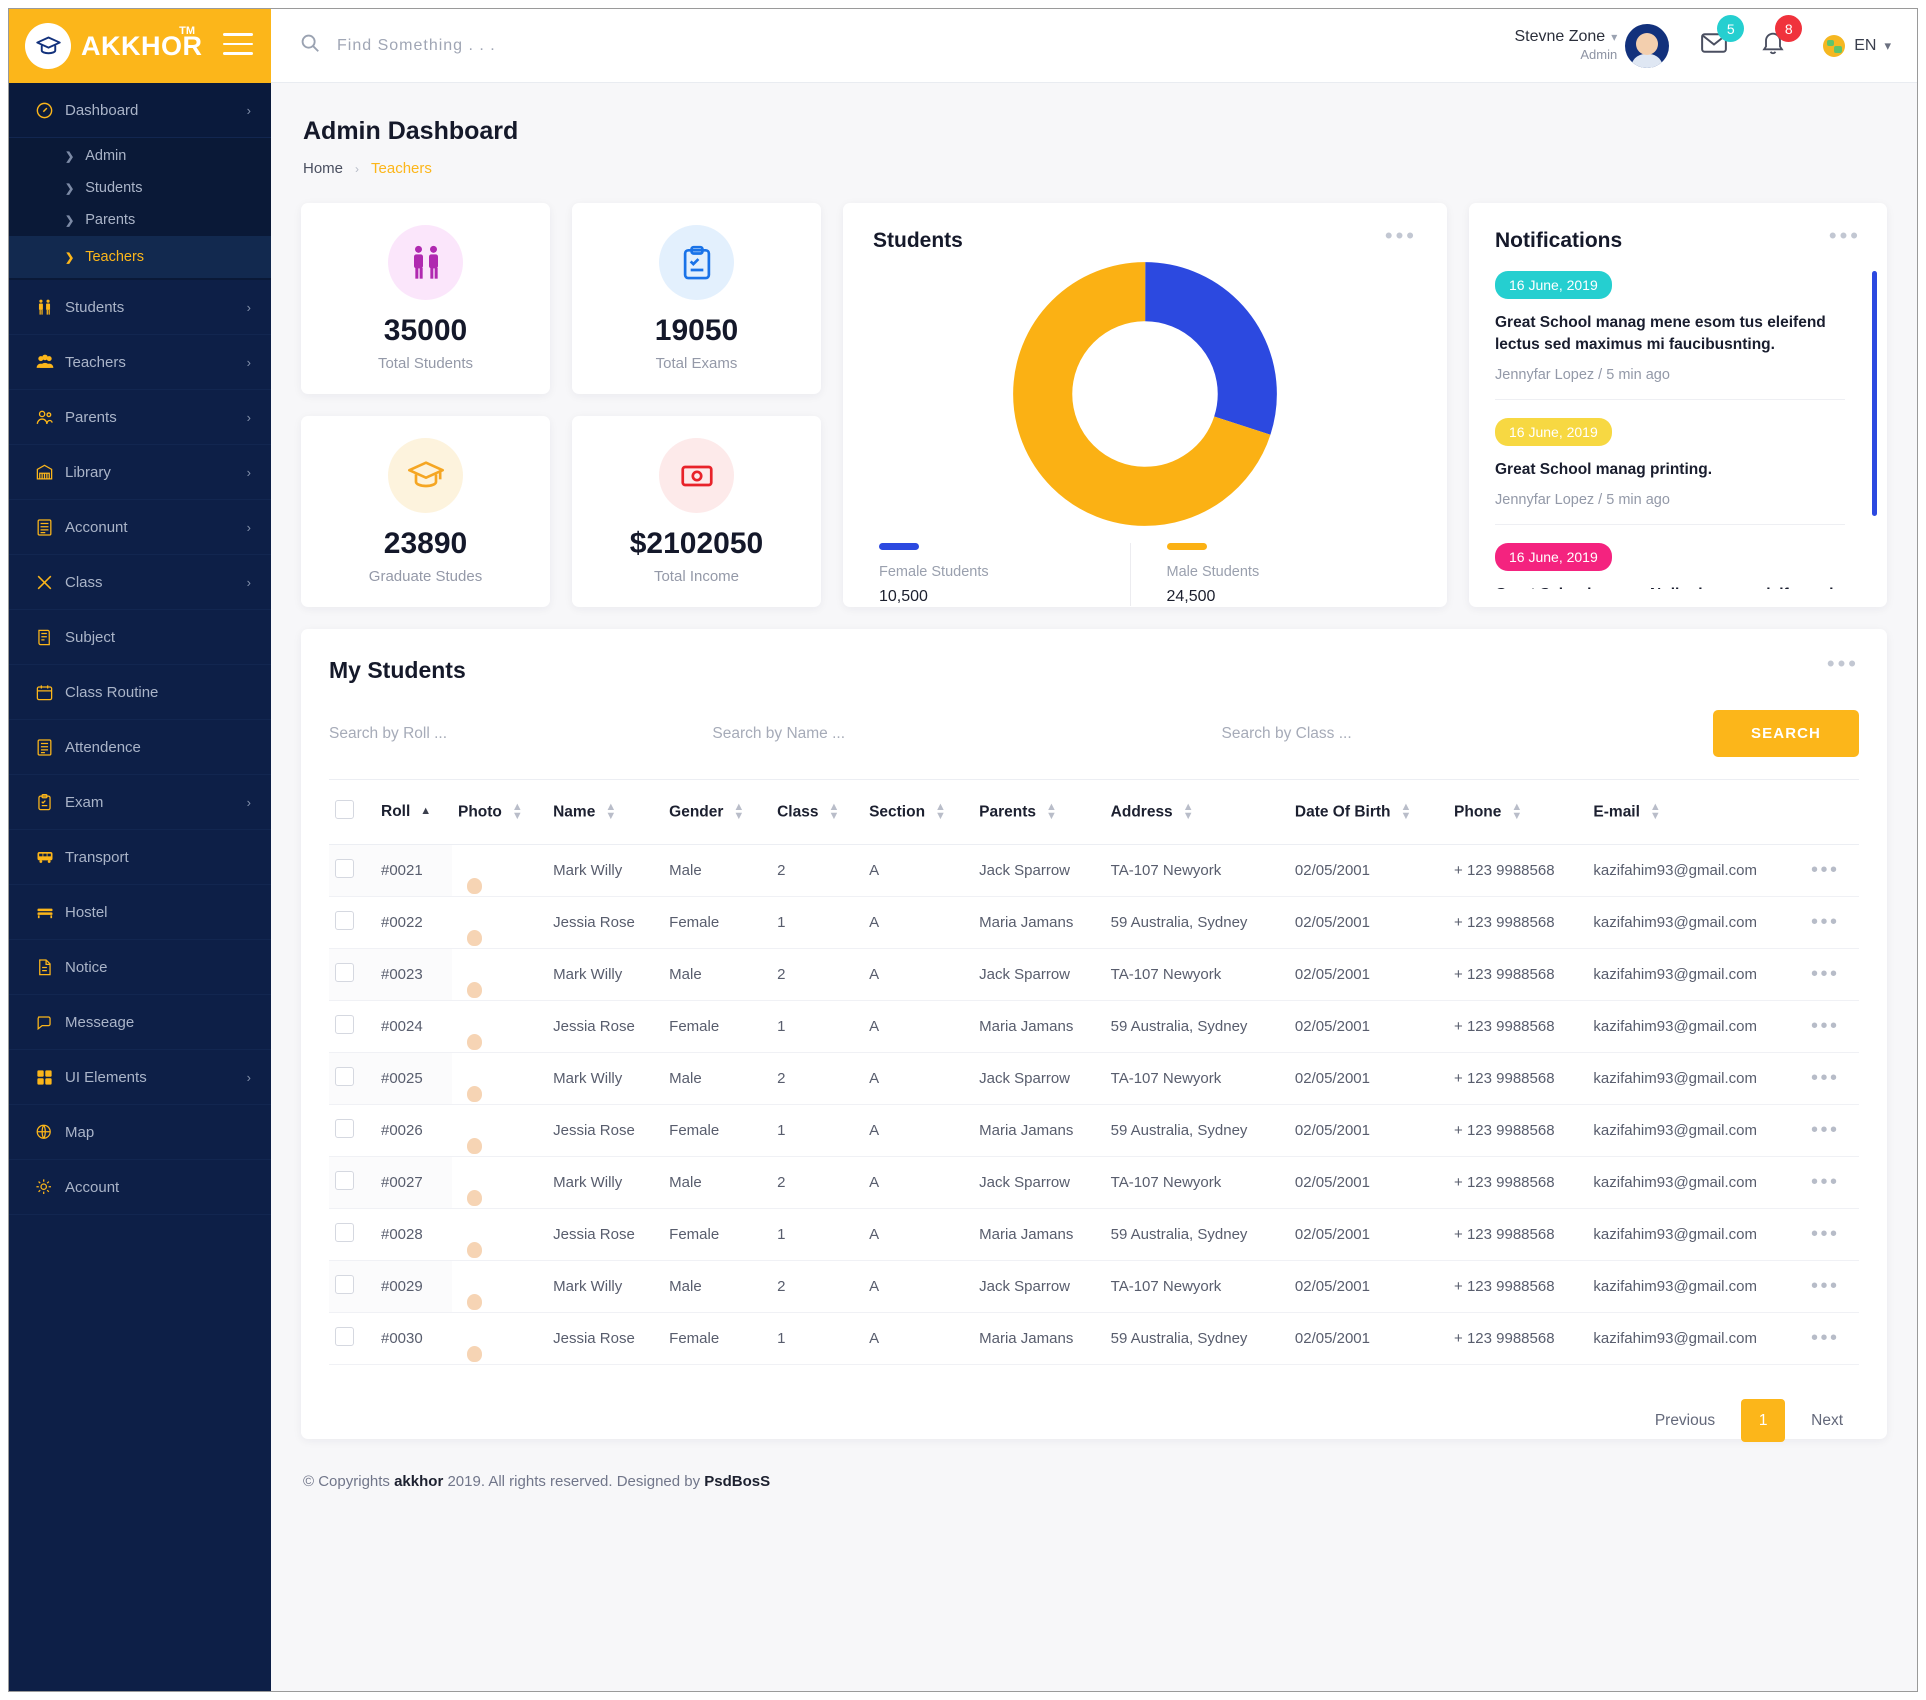  What do you see at coordinates (140, 46) in the screenshot?
I see `brand-header: AKKHOR TM` at bounding box center [140, 46].